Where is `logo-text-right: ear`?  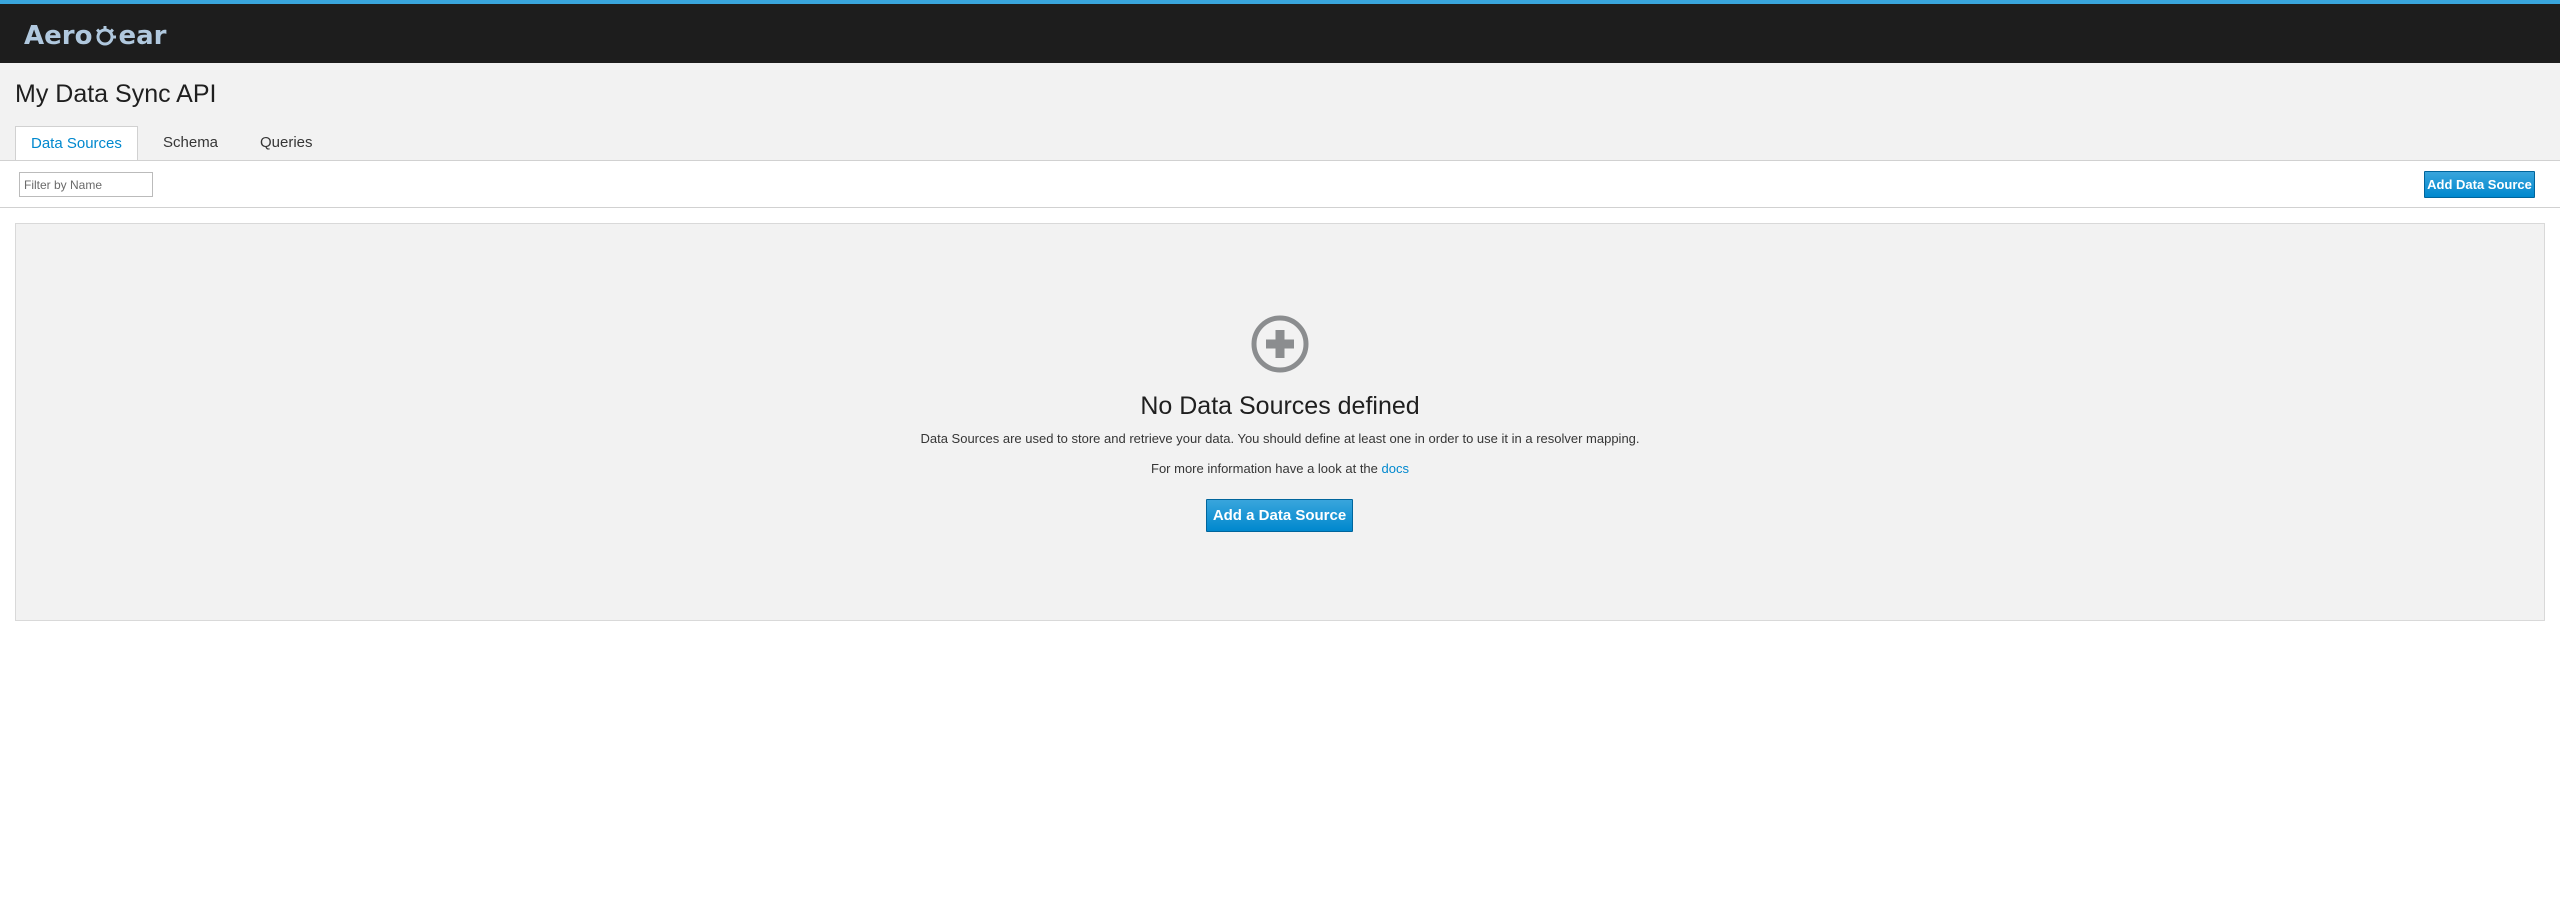 logo-text-right: ear is located at coordinates (142, 36).